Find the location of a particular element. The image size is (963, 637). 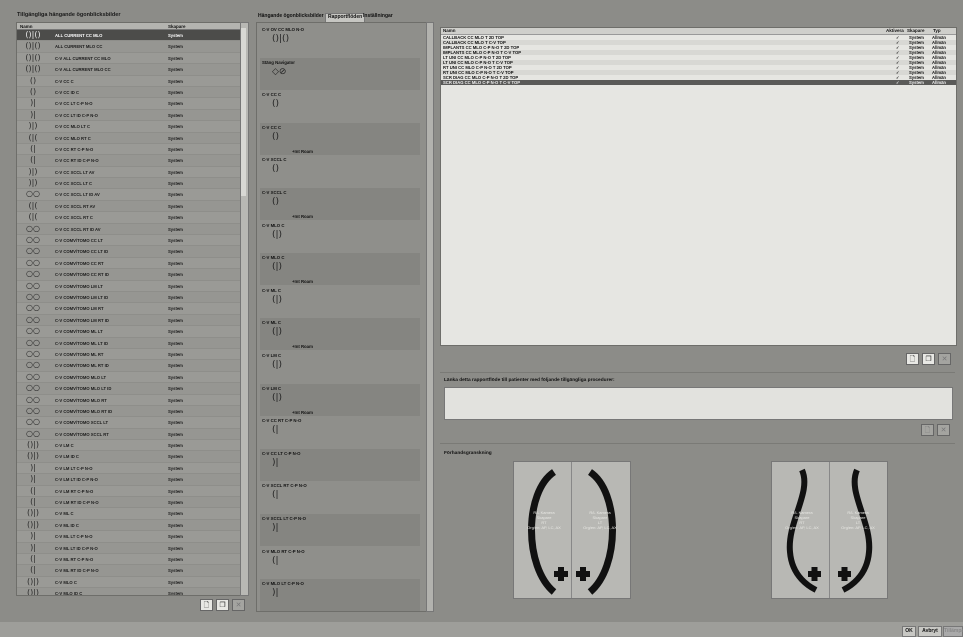

report-flow-step: Stäng Navigator ◇⊘ is located at coordinates (340, 73).